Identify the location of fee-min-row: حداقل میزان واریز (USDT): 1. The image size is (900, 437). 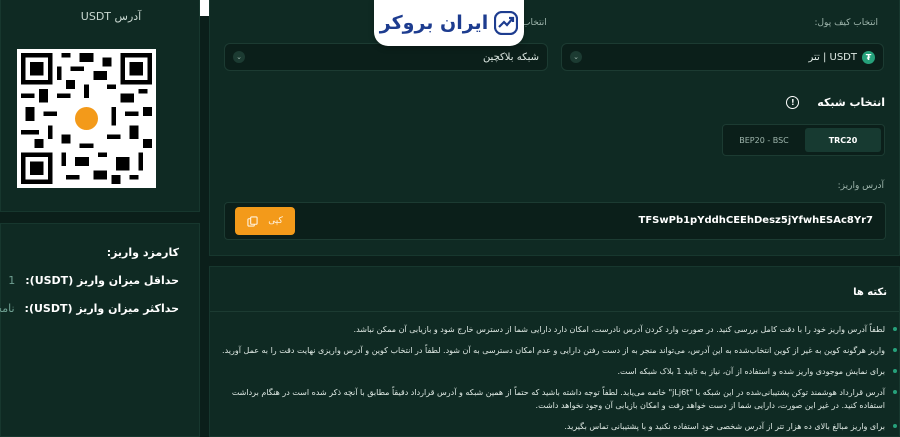
(93, 280).